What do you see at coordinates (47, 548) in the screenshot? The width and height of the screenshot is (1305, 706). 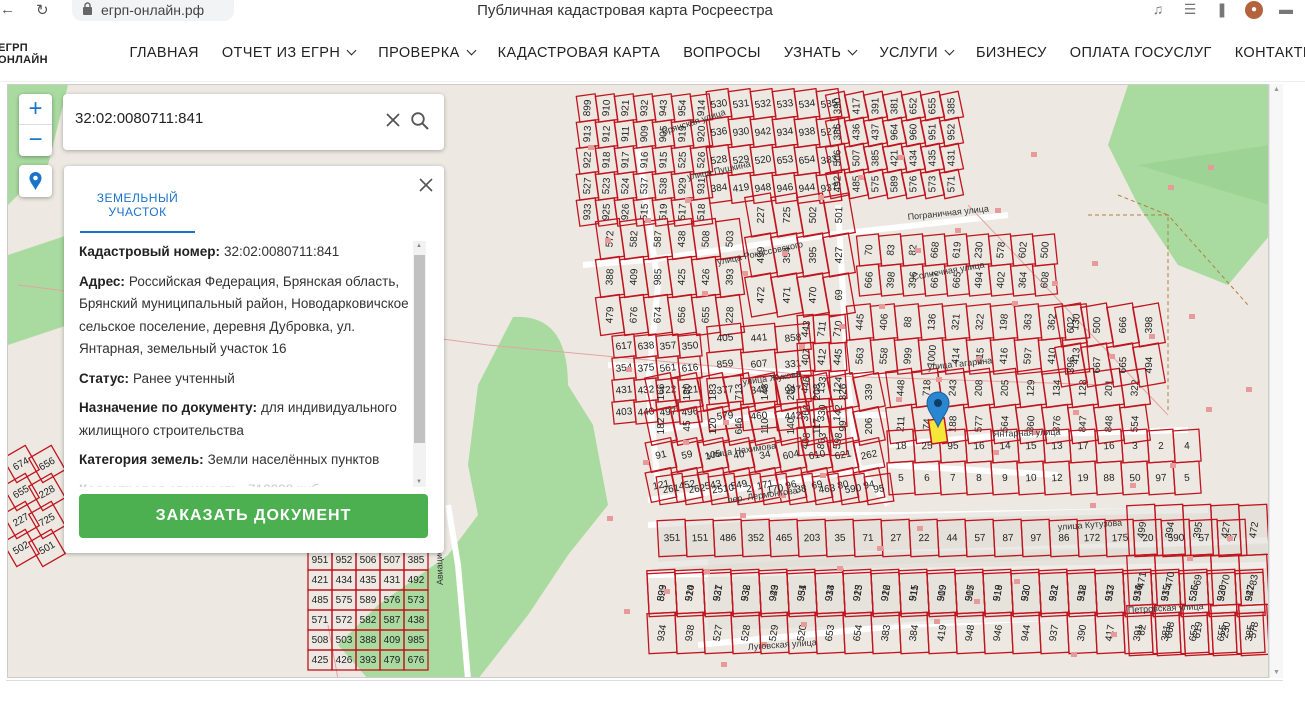 I see `parcel: 501` at bounding box center [47, 548].